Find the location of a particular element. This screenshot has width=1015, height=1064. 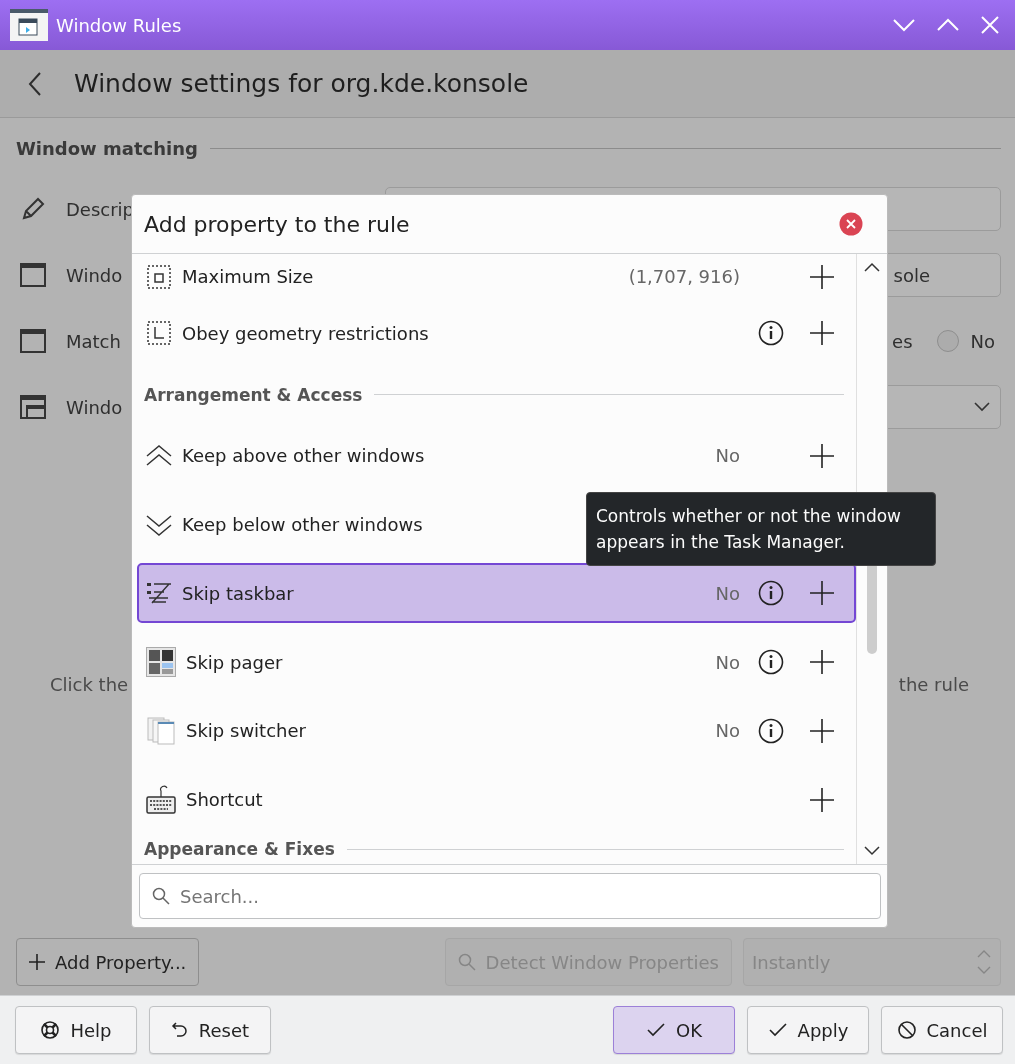

cancel-icon is located at coordinates (906, 1030).